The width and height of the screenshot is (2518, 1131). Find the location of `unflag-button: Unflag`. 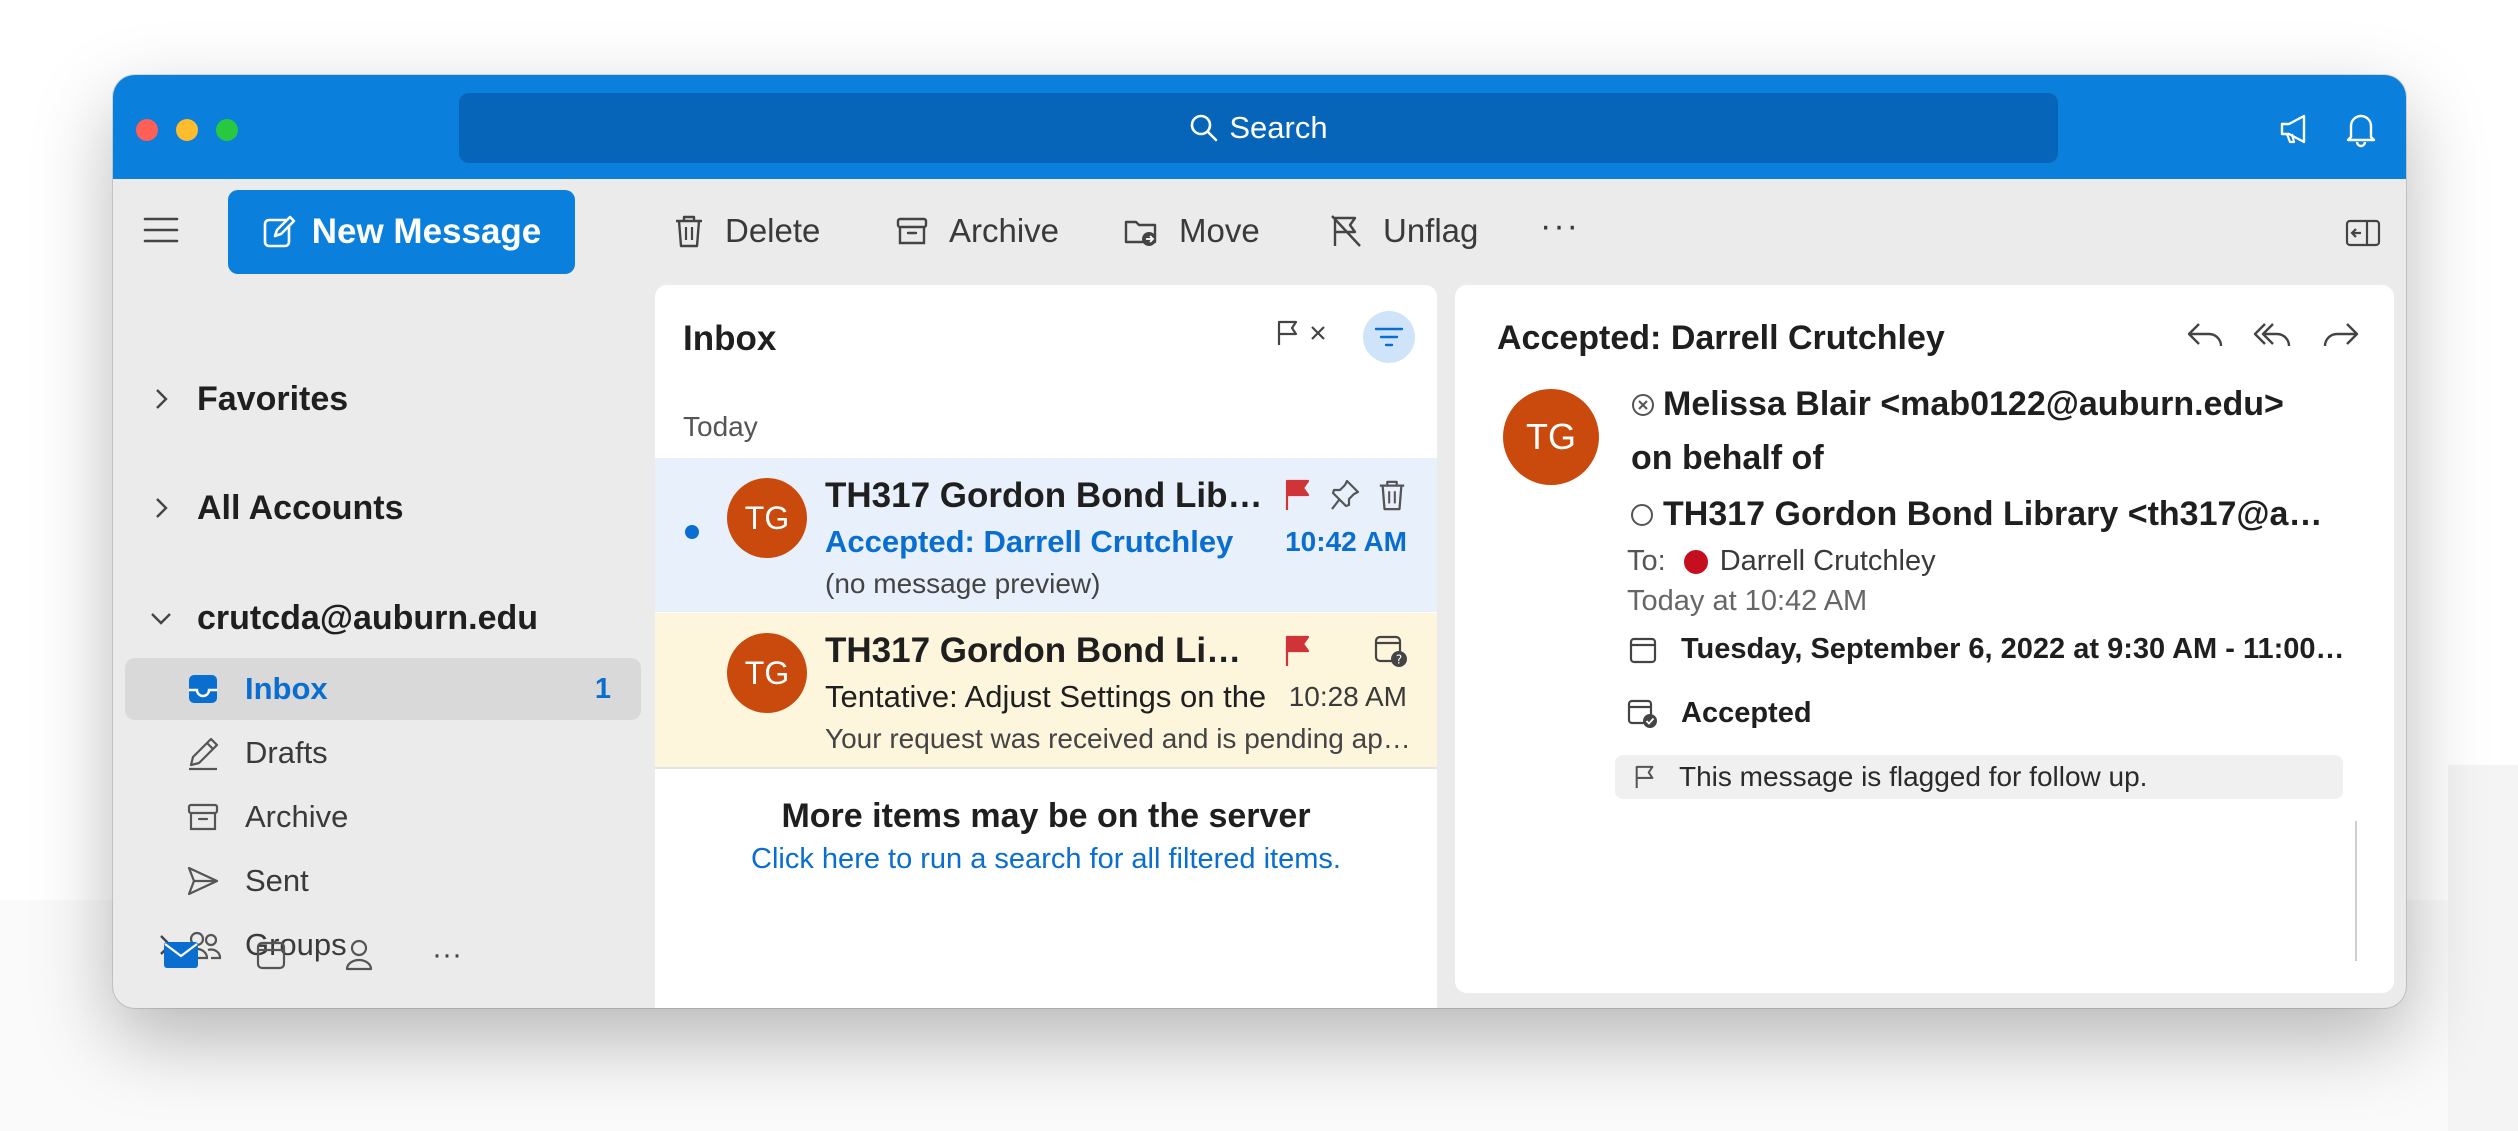

unflag-button: Unflag is located at coordinates (1403, 231).